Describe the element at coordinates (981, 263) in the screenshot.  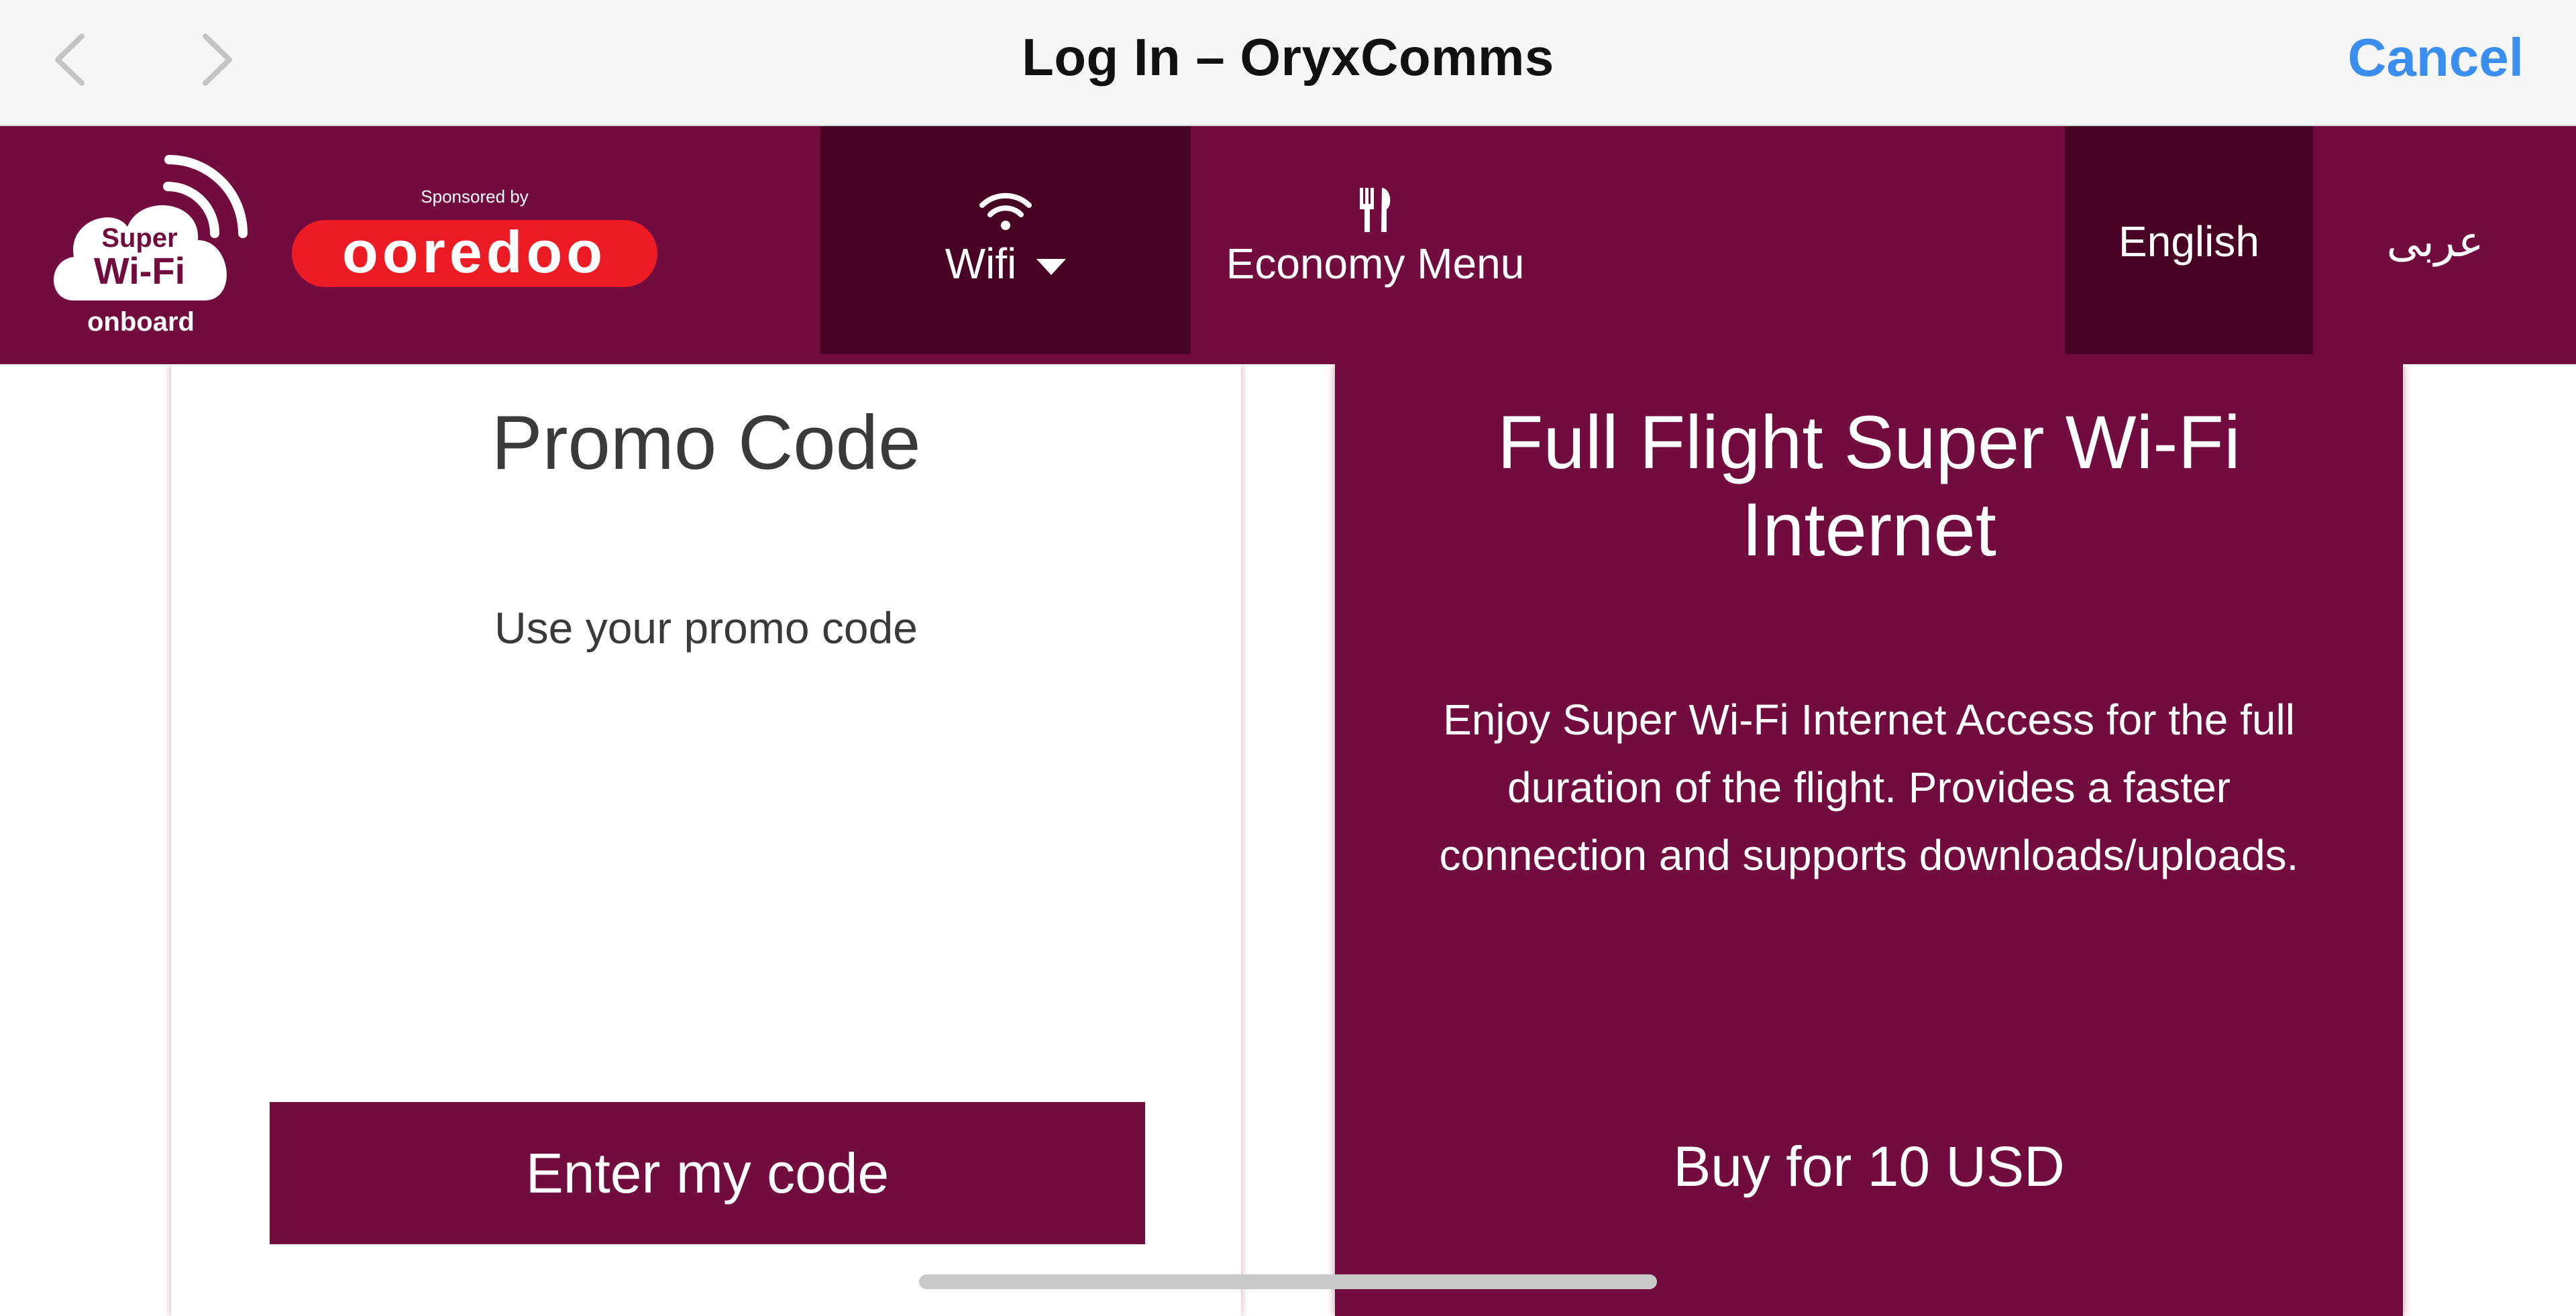
I see `nav-wifi-label: Wifi` at that location.